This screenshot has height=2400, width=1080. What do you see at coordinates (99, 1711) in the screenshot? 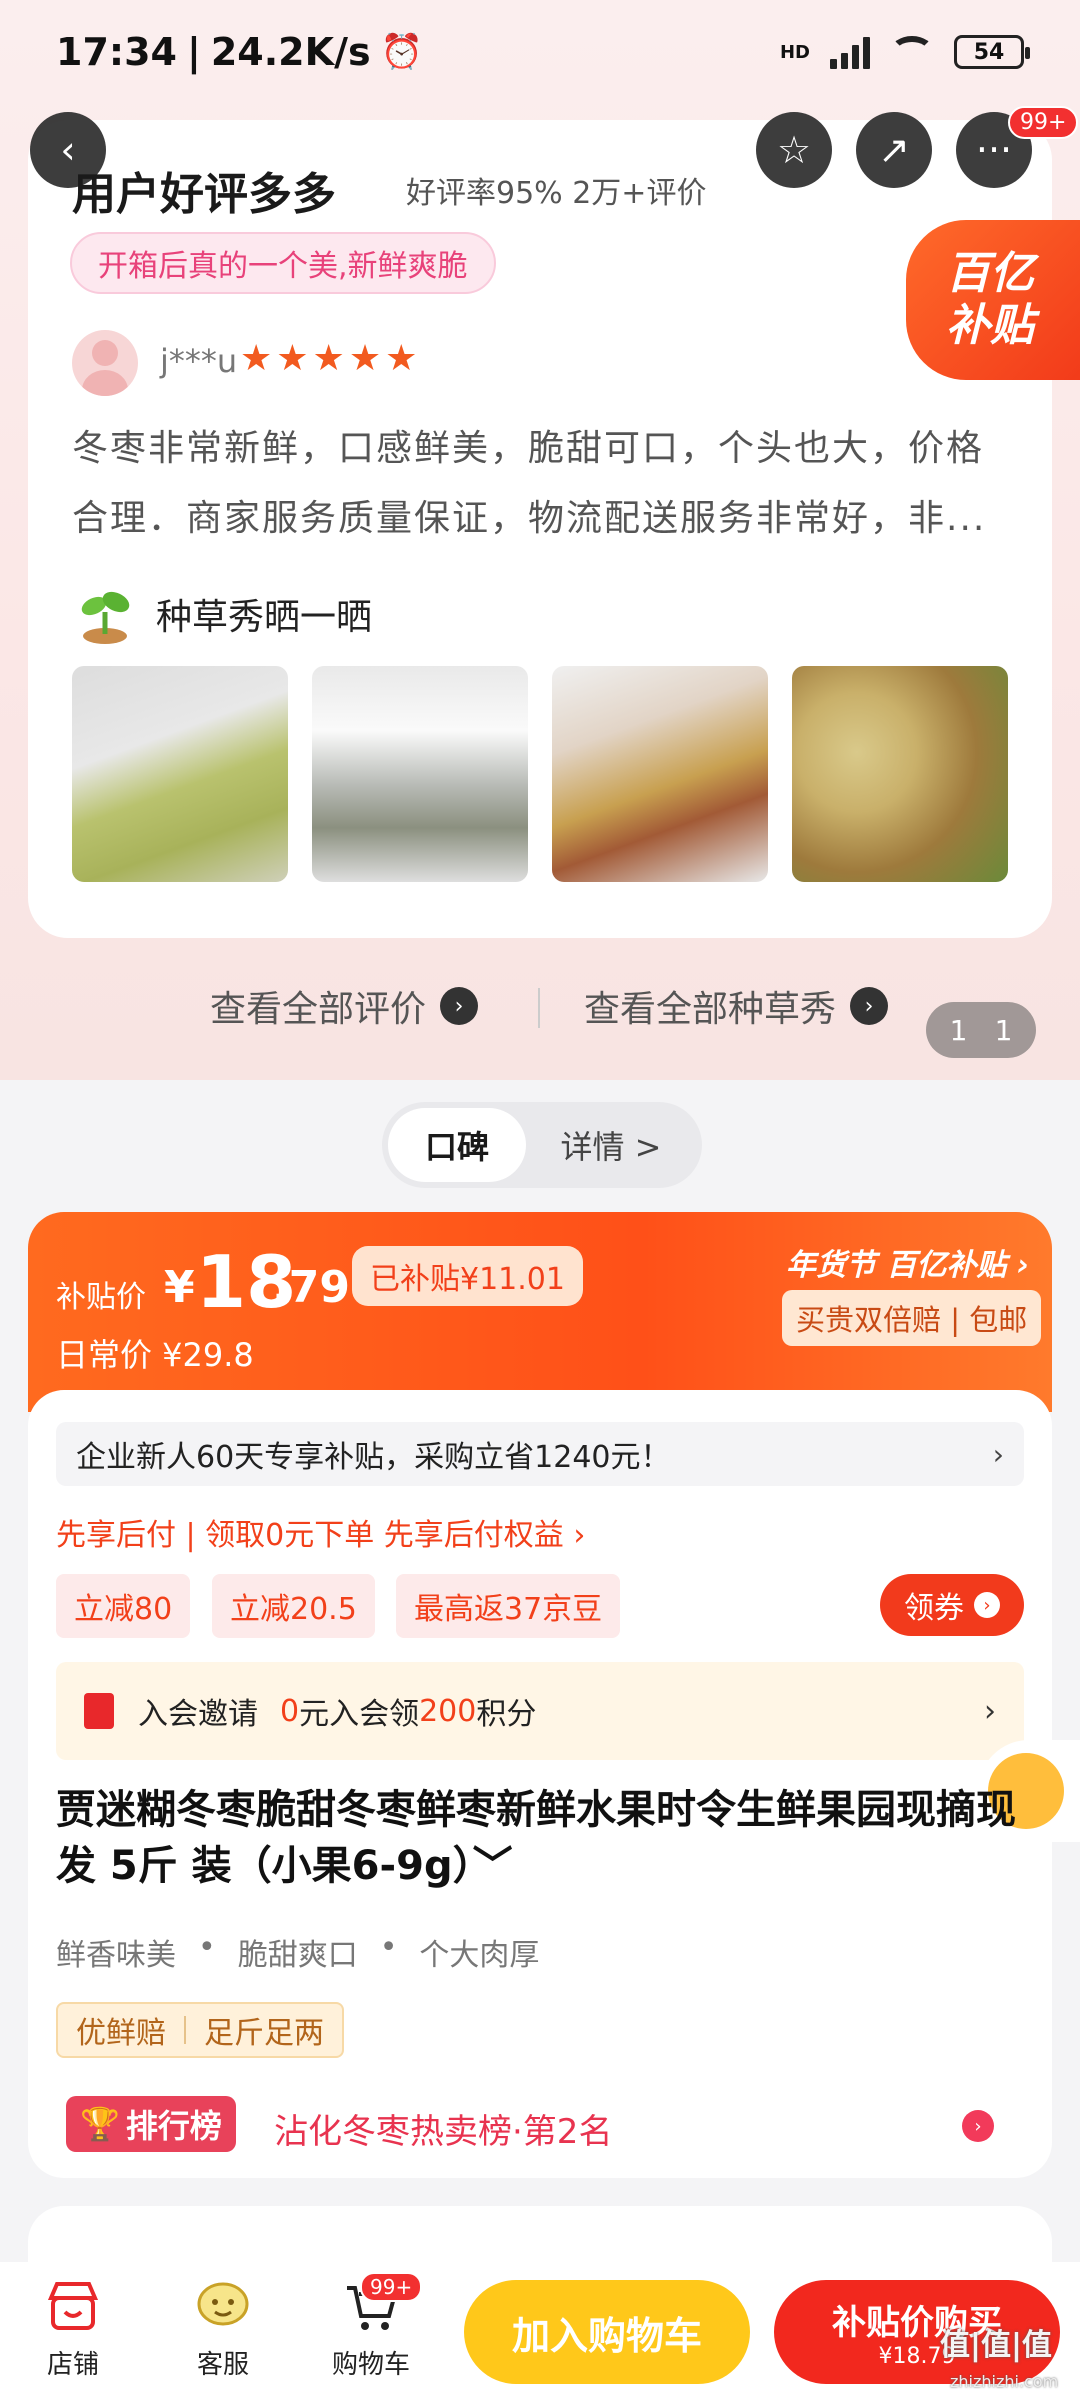
I see `red-packet-icon` at bounding box center [99, 1711].